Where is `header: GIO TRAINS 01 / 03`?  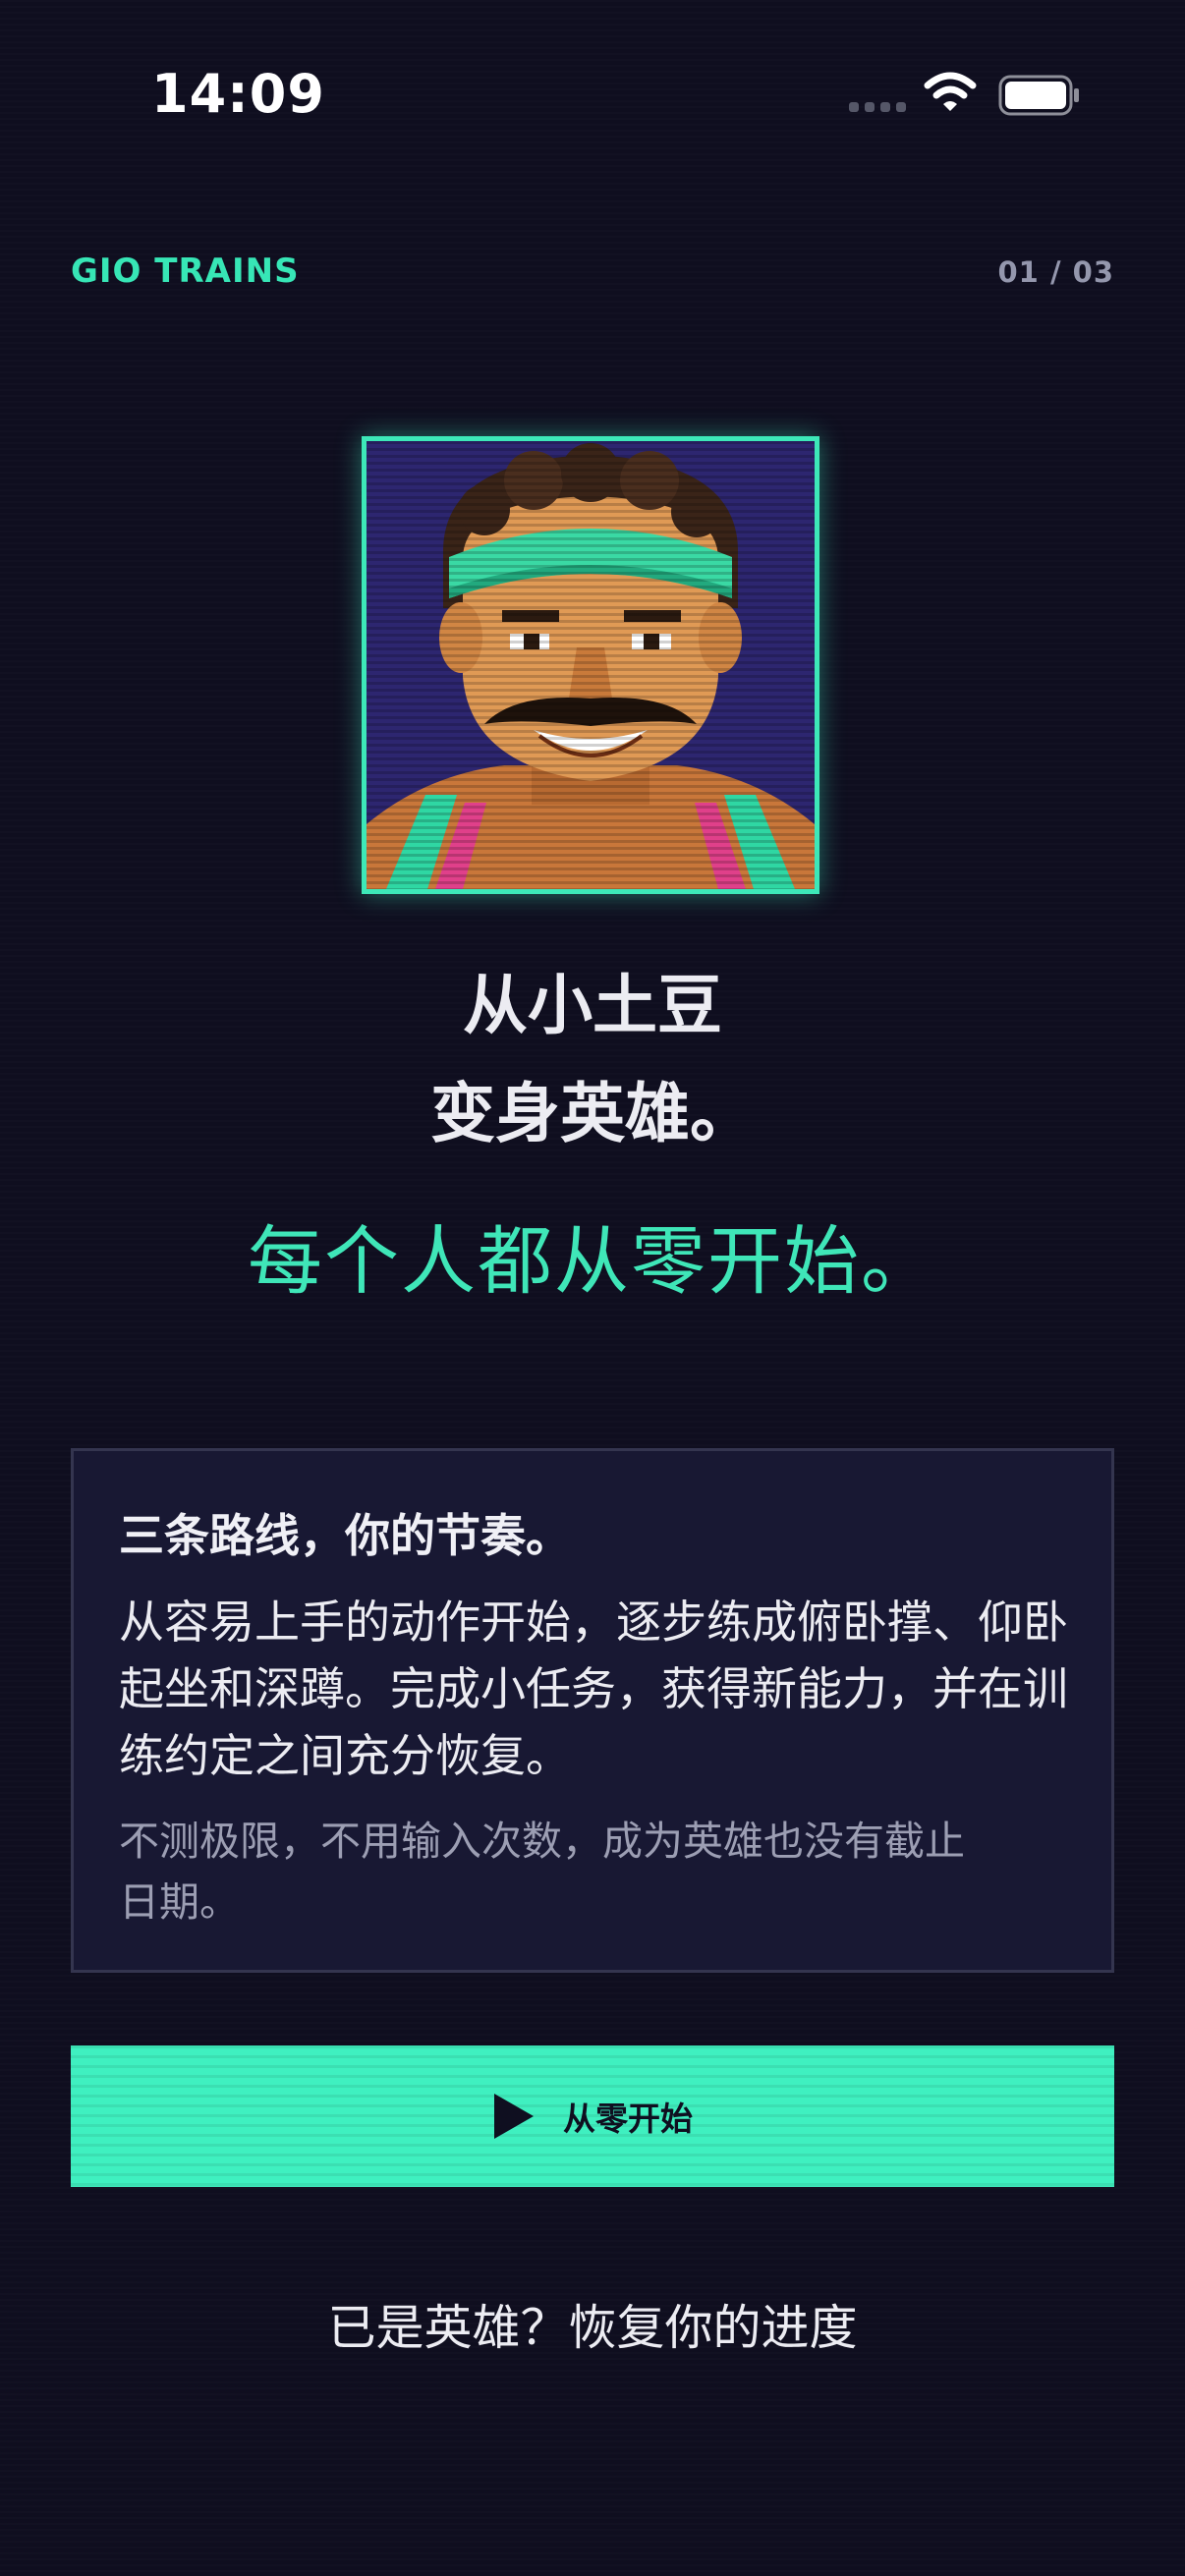 header: GIO TRAINS 01 / 03 is located at coordinates (592, 276).